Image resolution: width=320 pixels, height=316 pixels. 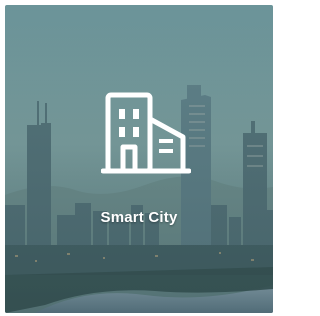 What do you see at coordinates (146, 133) in the screenshot?
I see `city-buildings-icon` at bounding box center [146, 133].